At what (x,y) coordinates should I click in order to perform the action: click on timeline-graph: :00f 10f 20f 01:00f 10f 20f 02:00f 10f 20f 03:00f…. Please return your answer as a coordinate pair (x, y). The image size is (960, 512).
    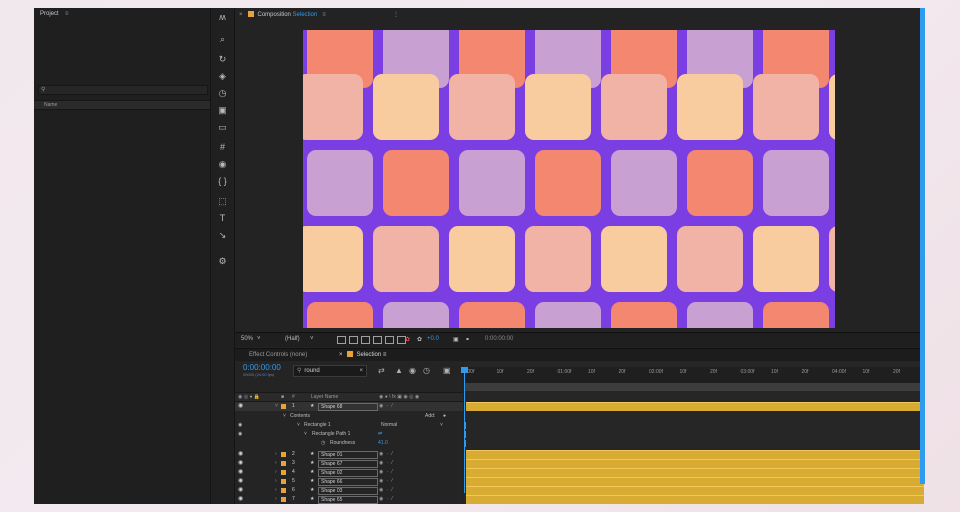
    Looking at the image, I should click on (692, 432).